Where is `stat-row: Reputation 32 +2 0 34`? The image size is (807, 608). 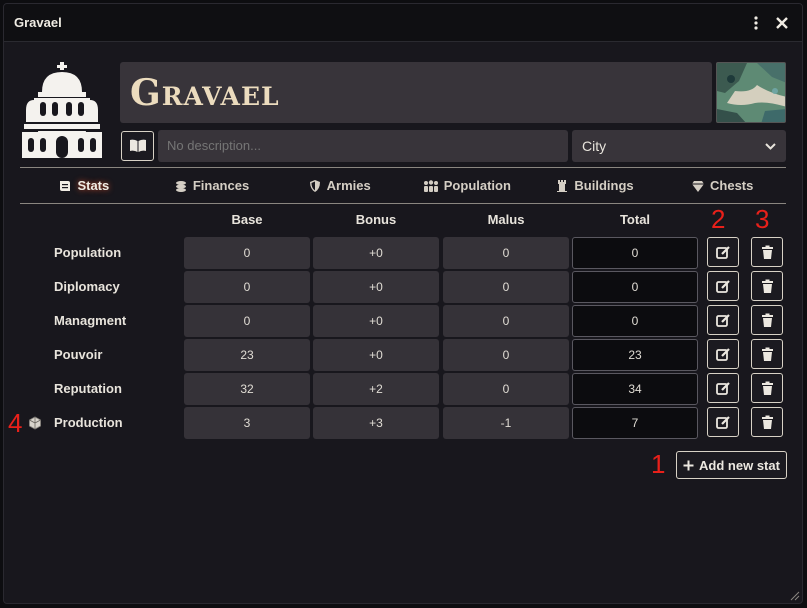
stat-row: Reputation 32 +2 0 34 is located at coordinates (403, 389).